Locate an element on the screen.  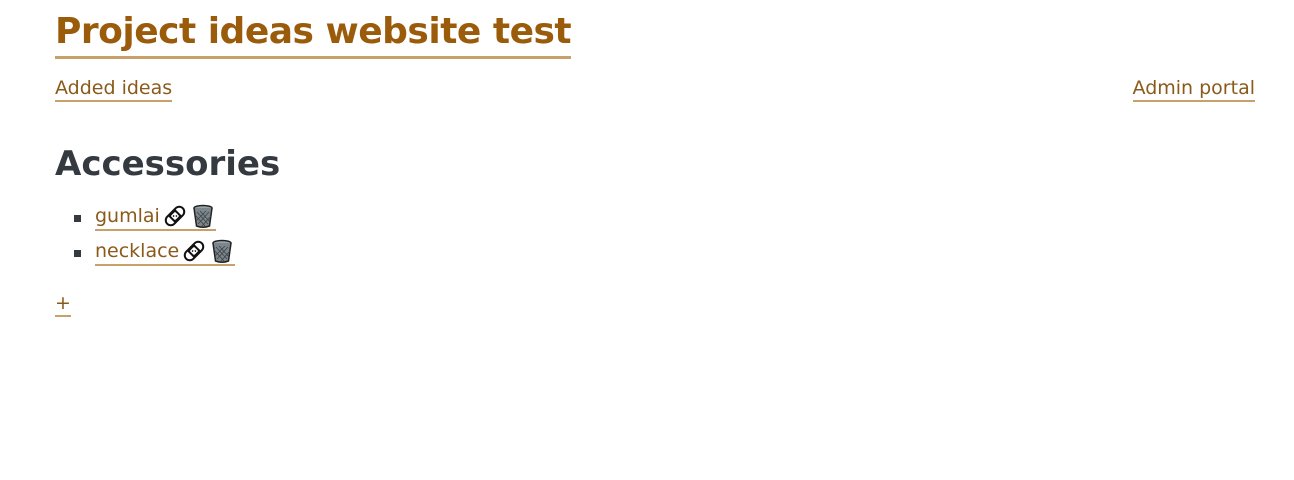
add-idea-link: + is located at coordinates (63, 304).